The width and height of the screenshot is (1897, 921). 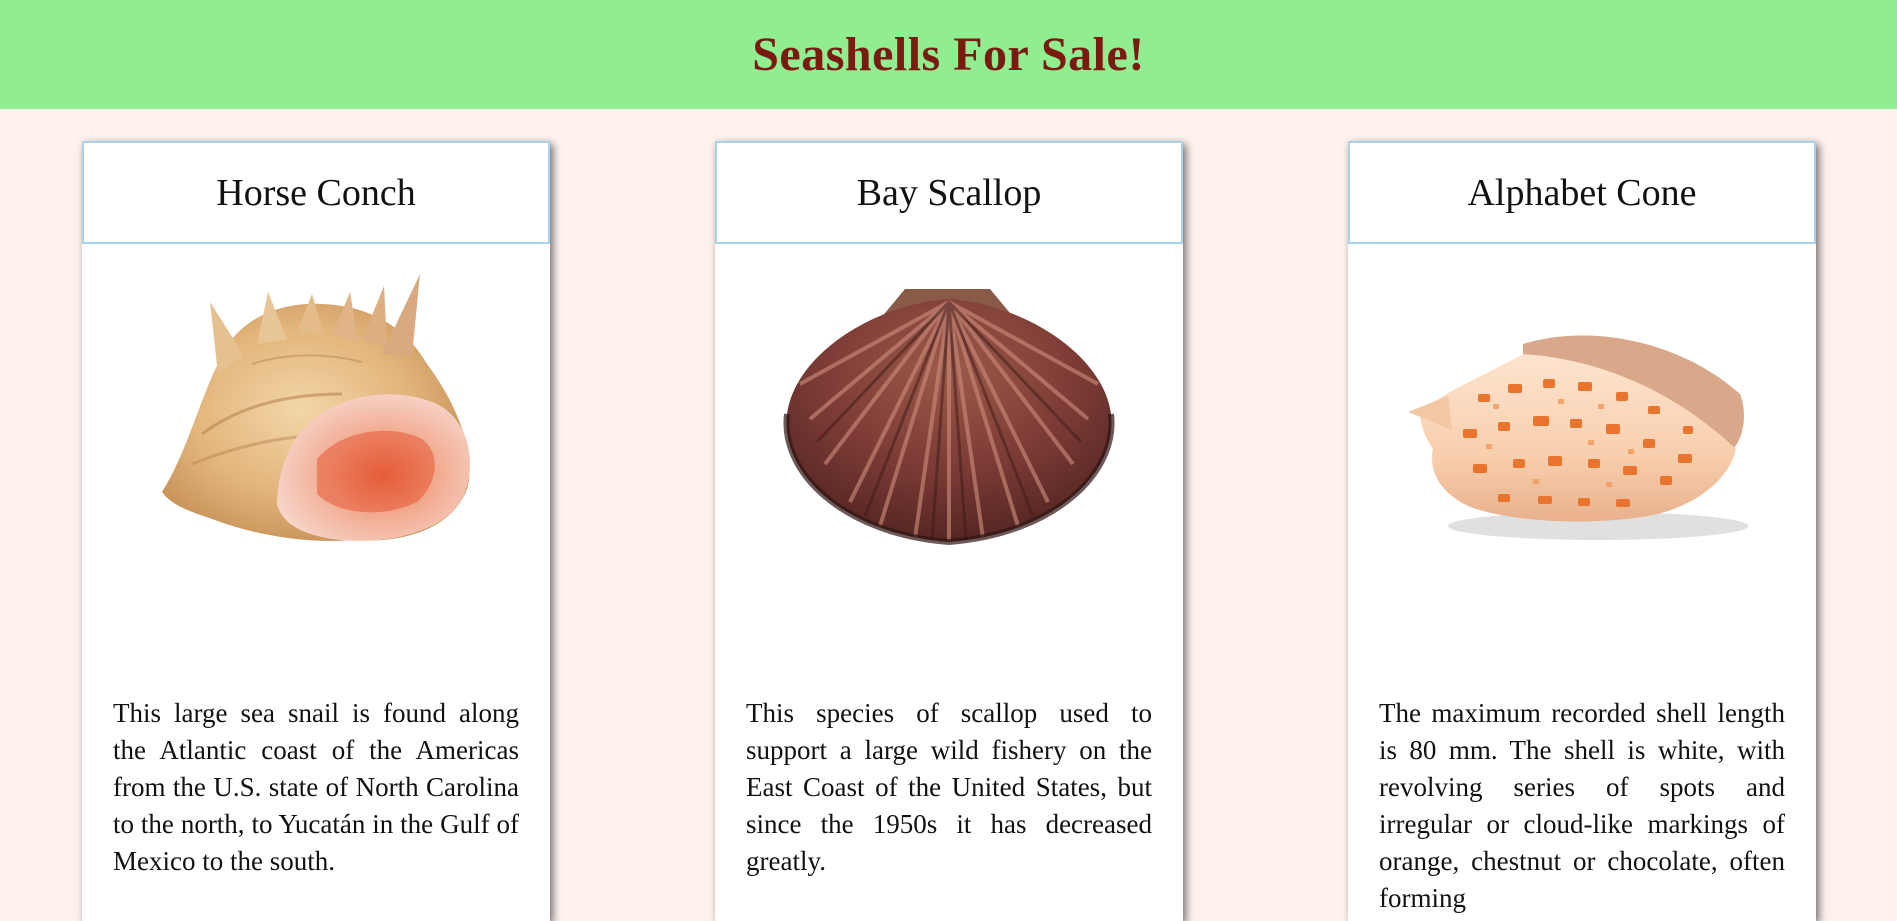 What do you see at coordinates (316, 409) in the screenshot?
I see `horse-conch-shell-icon` at bounding box center [316, 409].